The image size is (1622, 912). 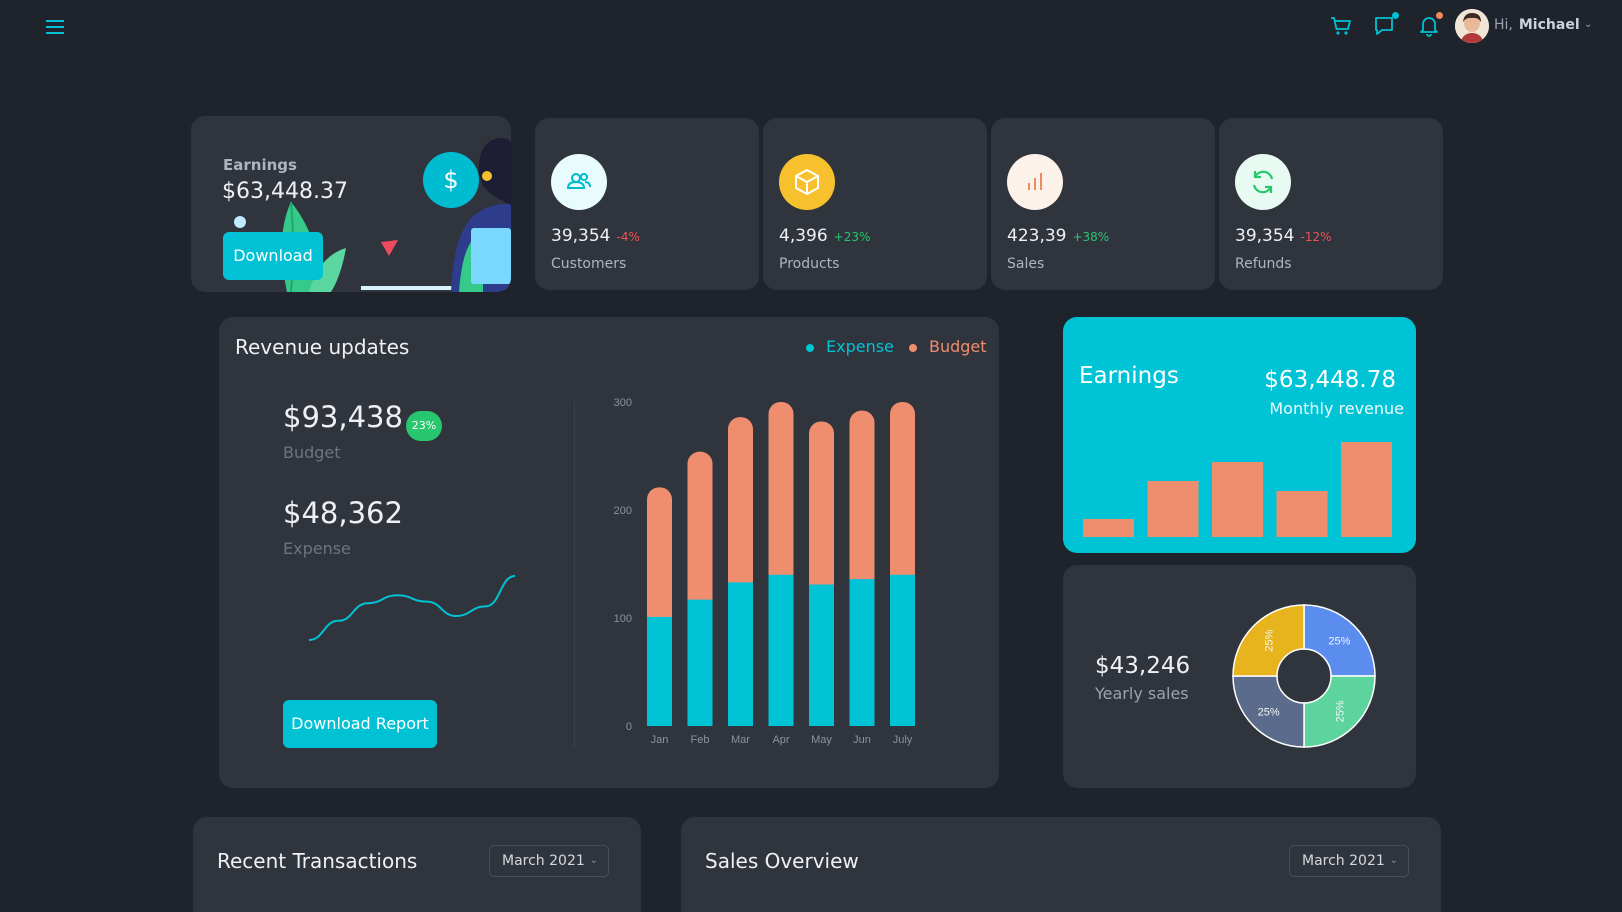 I want to click on stat-change: -12%, so click(x=1316, y=237).